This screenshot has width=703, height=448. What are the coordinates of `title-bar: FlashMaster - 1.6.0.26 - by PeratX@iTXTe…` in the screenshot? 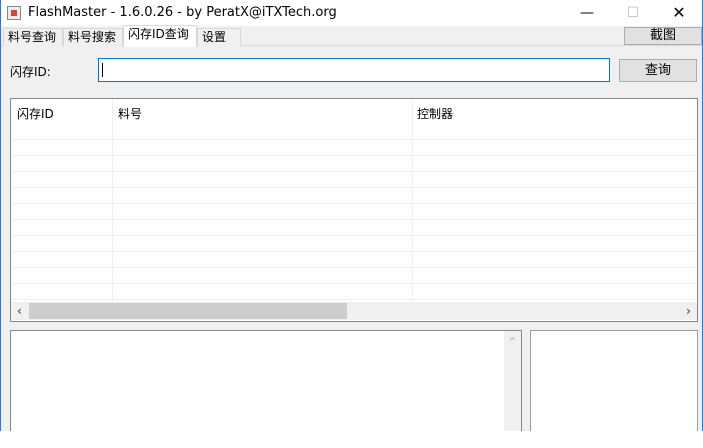 It's located at (351, 13).